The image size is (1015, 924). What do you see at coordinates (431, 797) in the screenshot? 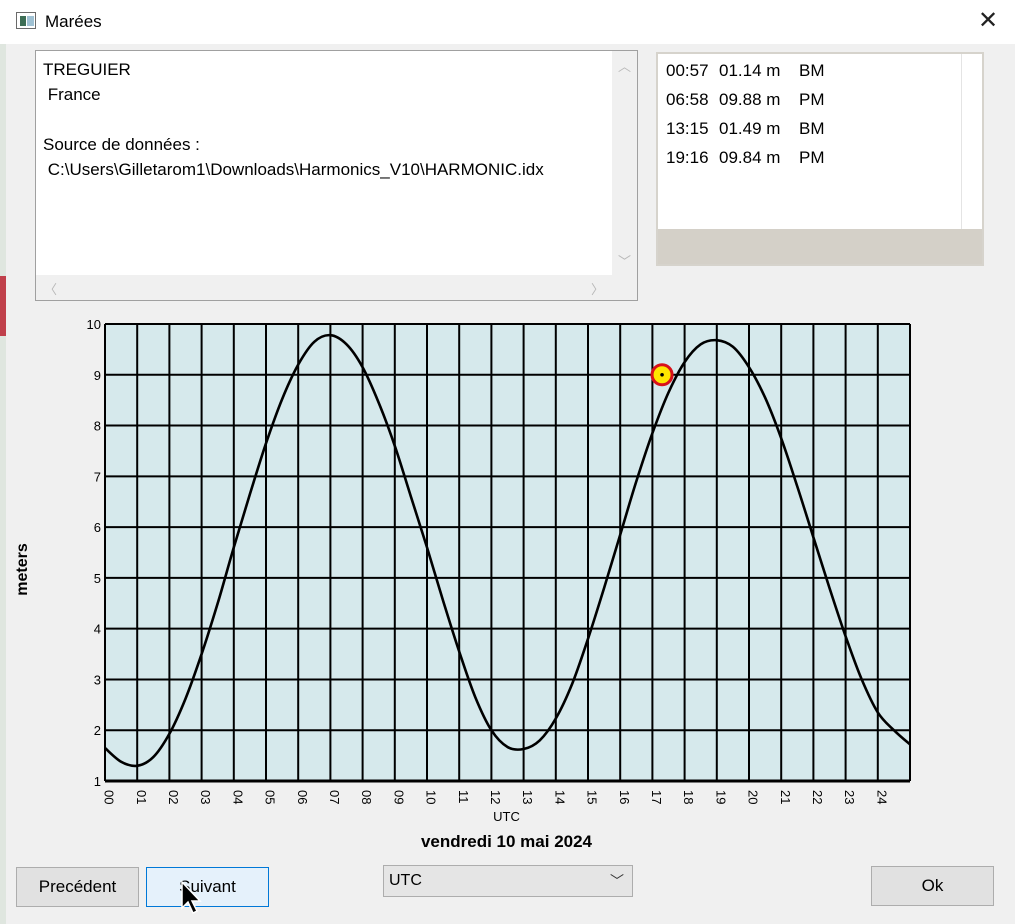
I see `x-tick-label: 10` at bounding box center [431, 797].